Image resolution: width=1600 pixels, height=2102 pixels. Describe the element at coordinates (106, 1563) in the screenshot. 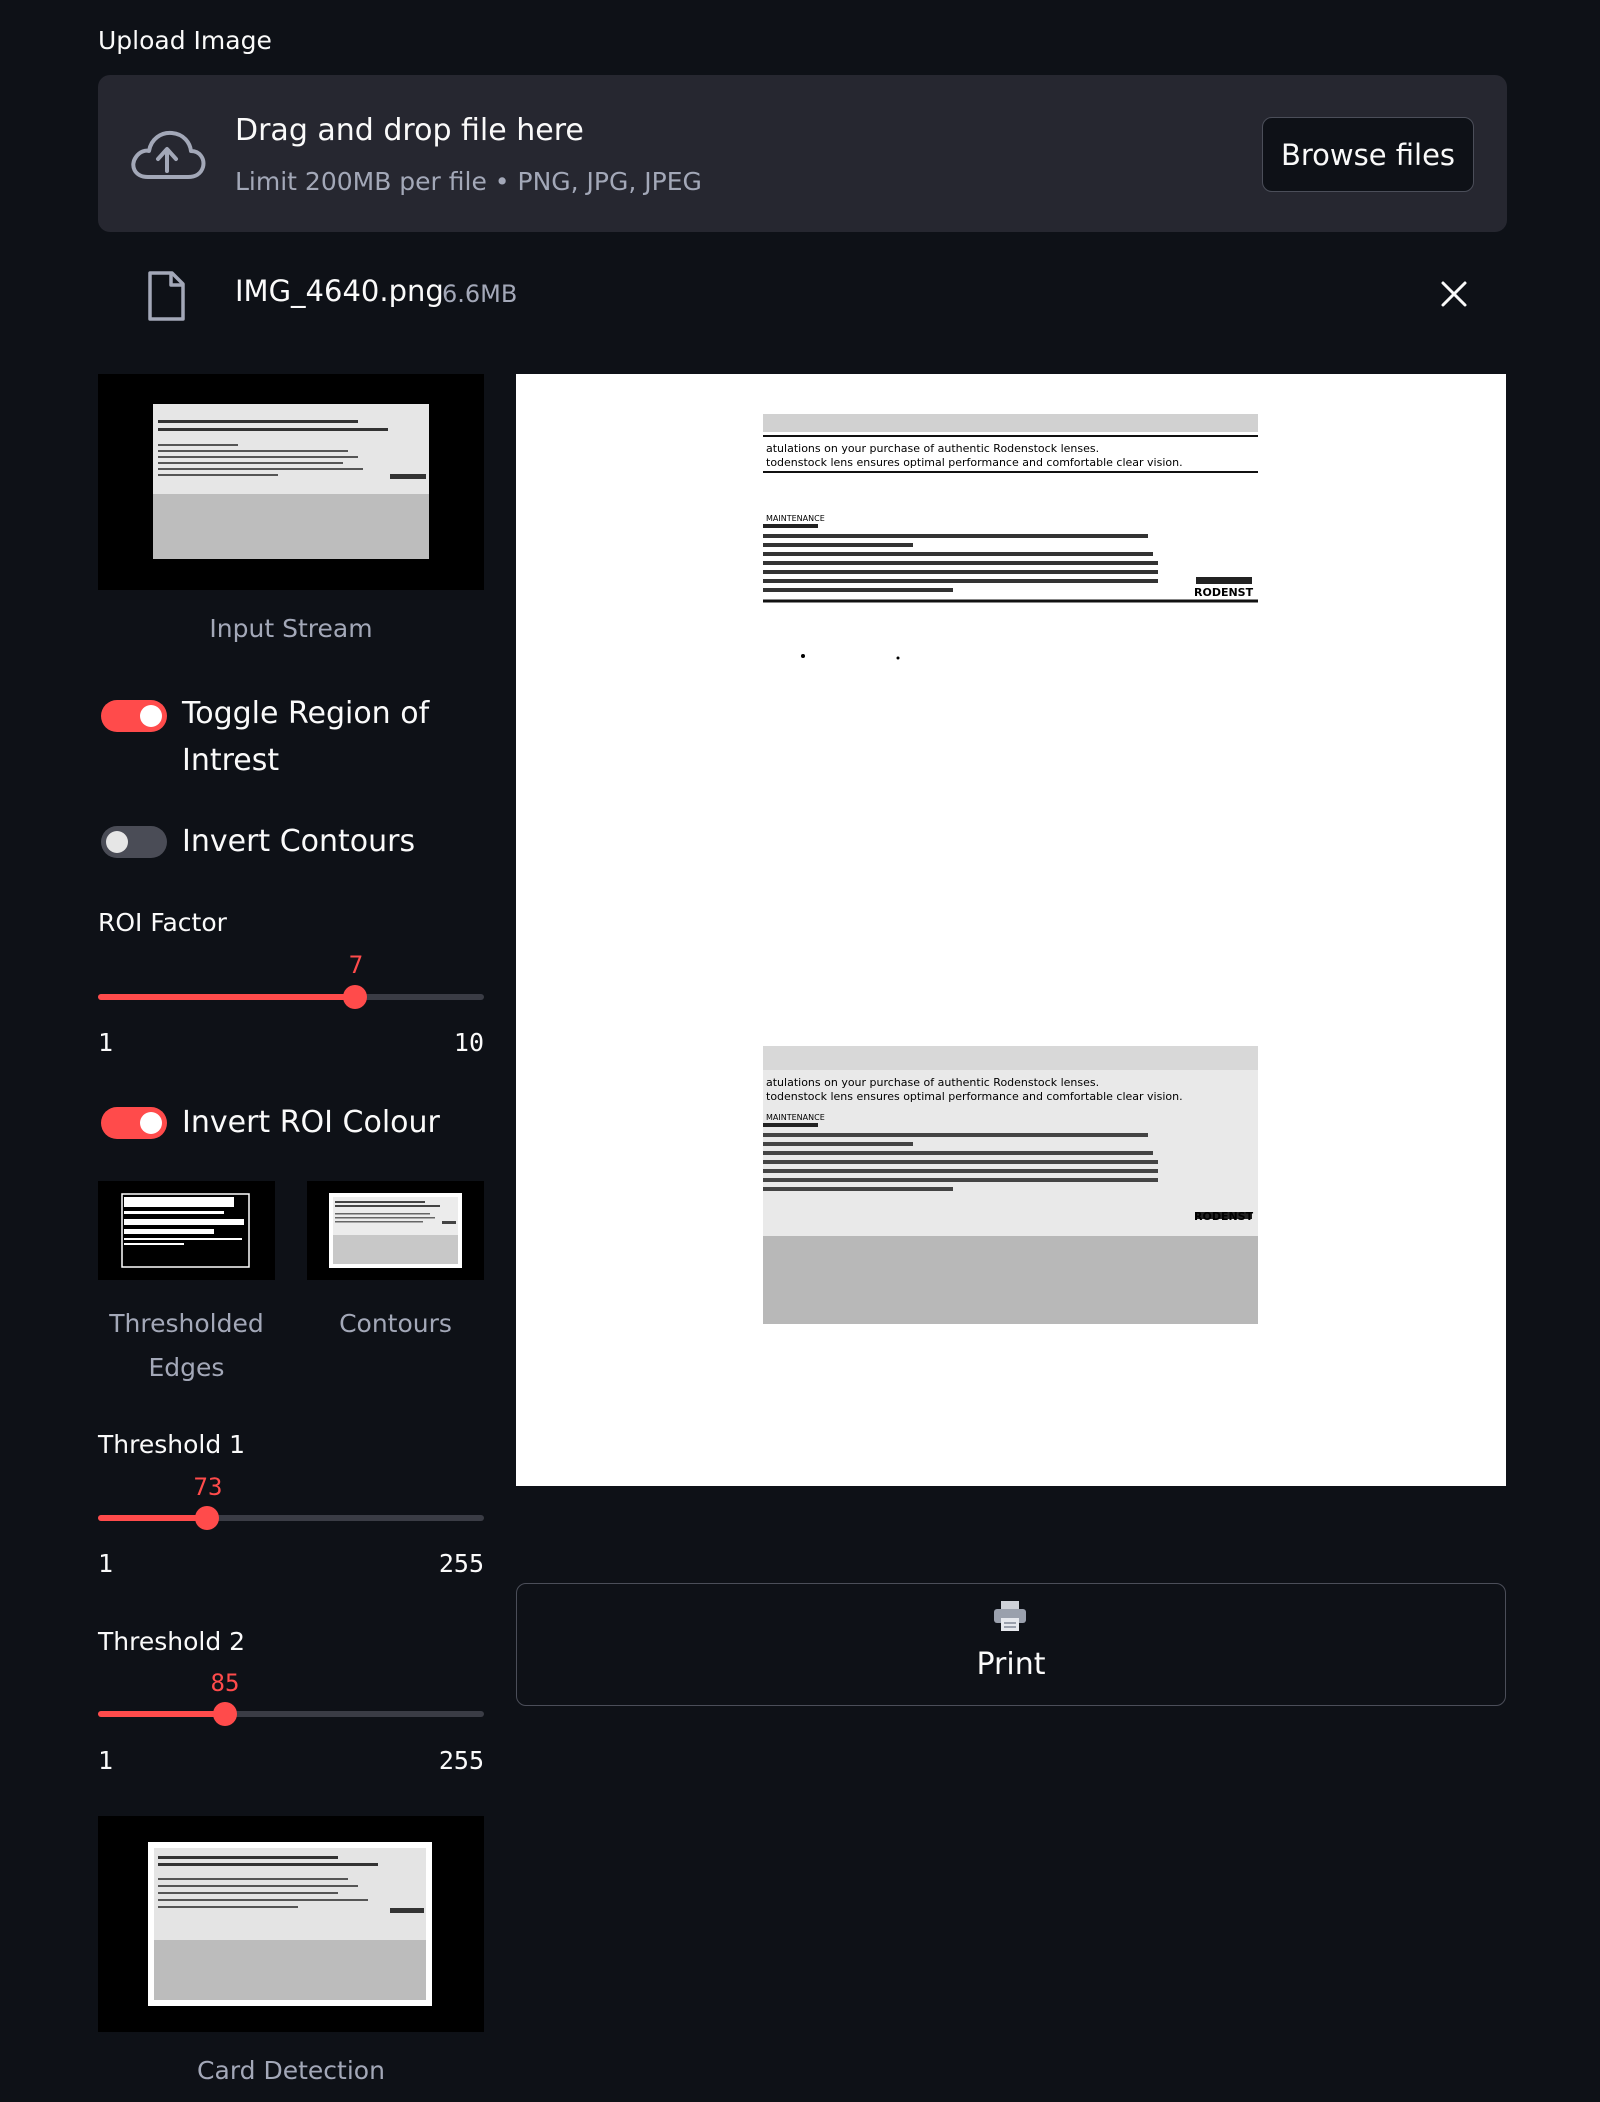

I see `threshold1-min: 1` at that location.